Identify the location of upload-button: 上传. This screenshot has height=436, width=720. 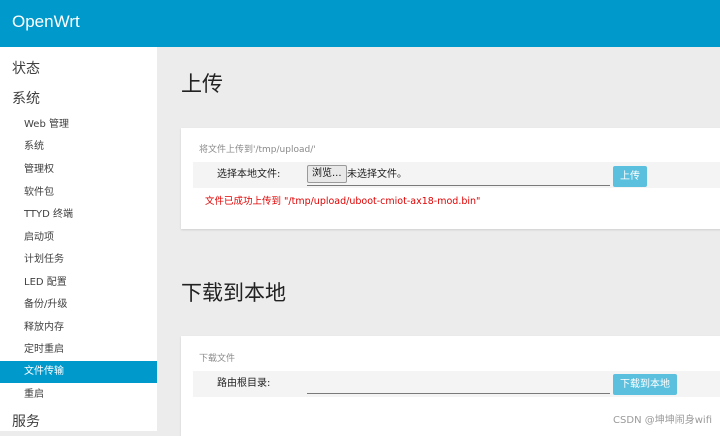
(630, 176).